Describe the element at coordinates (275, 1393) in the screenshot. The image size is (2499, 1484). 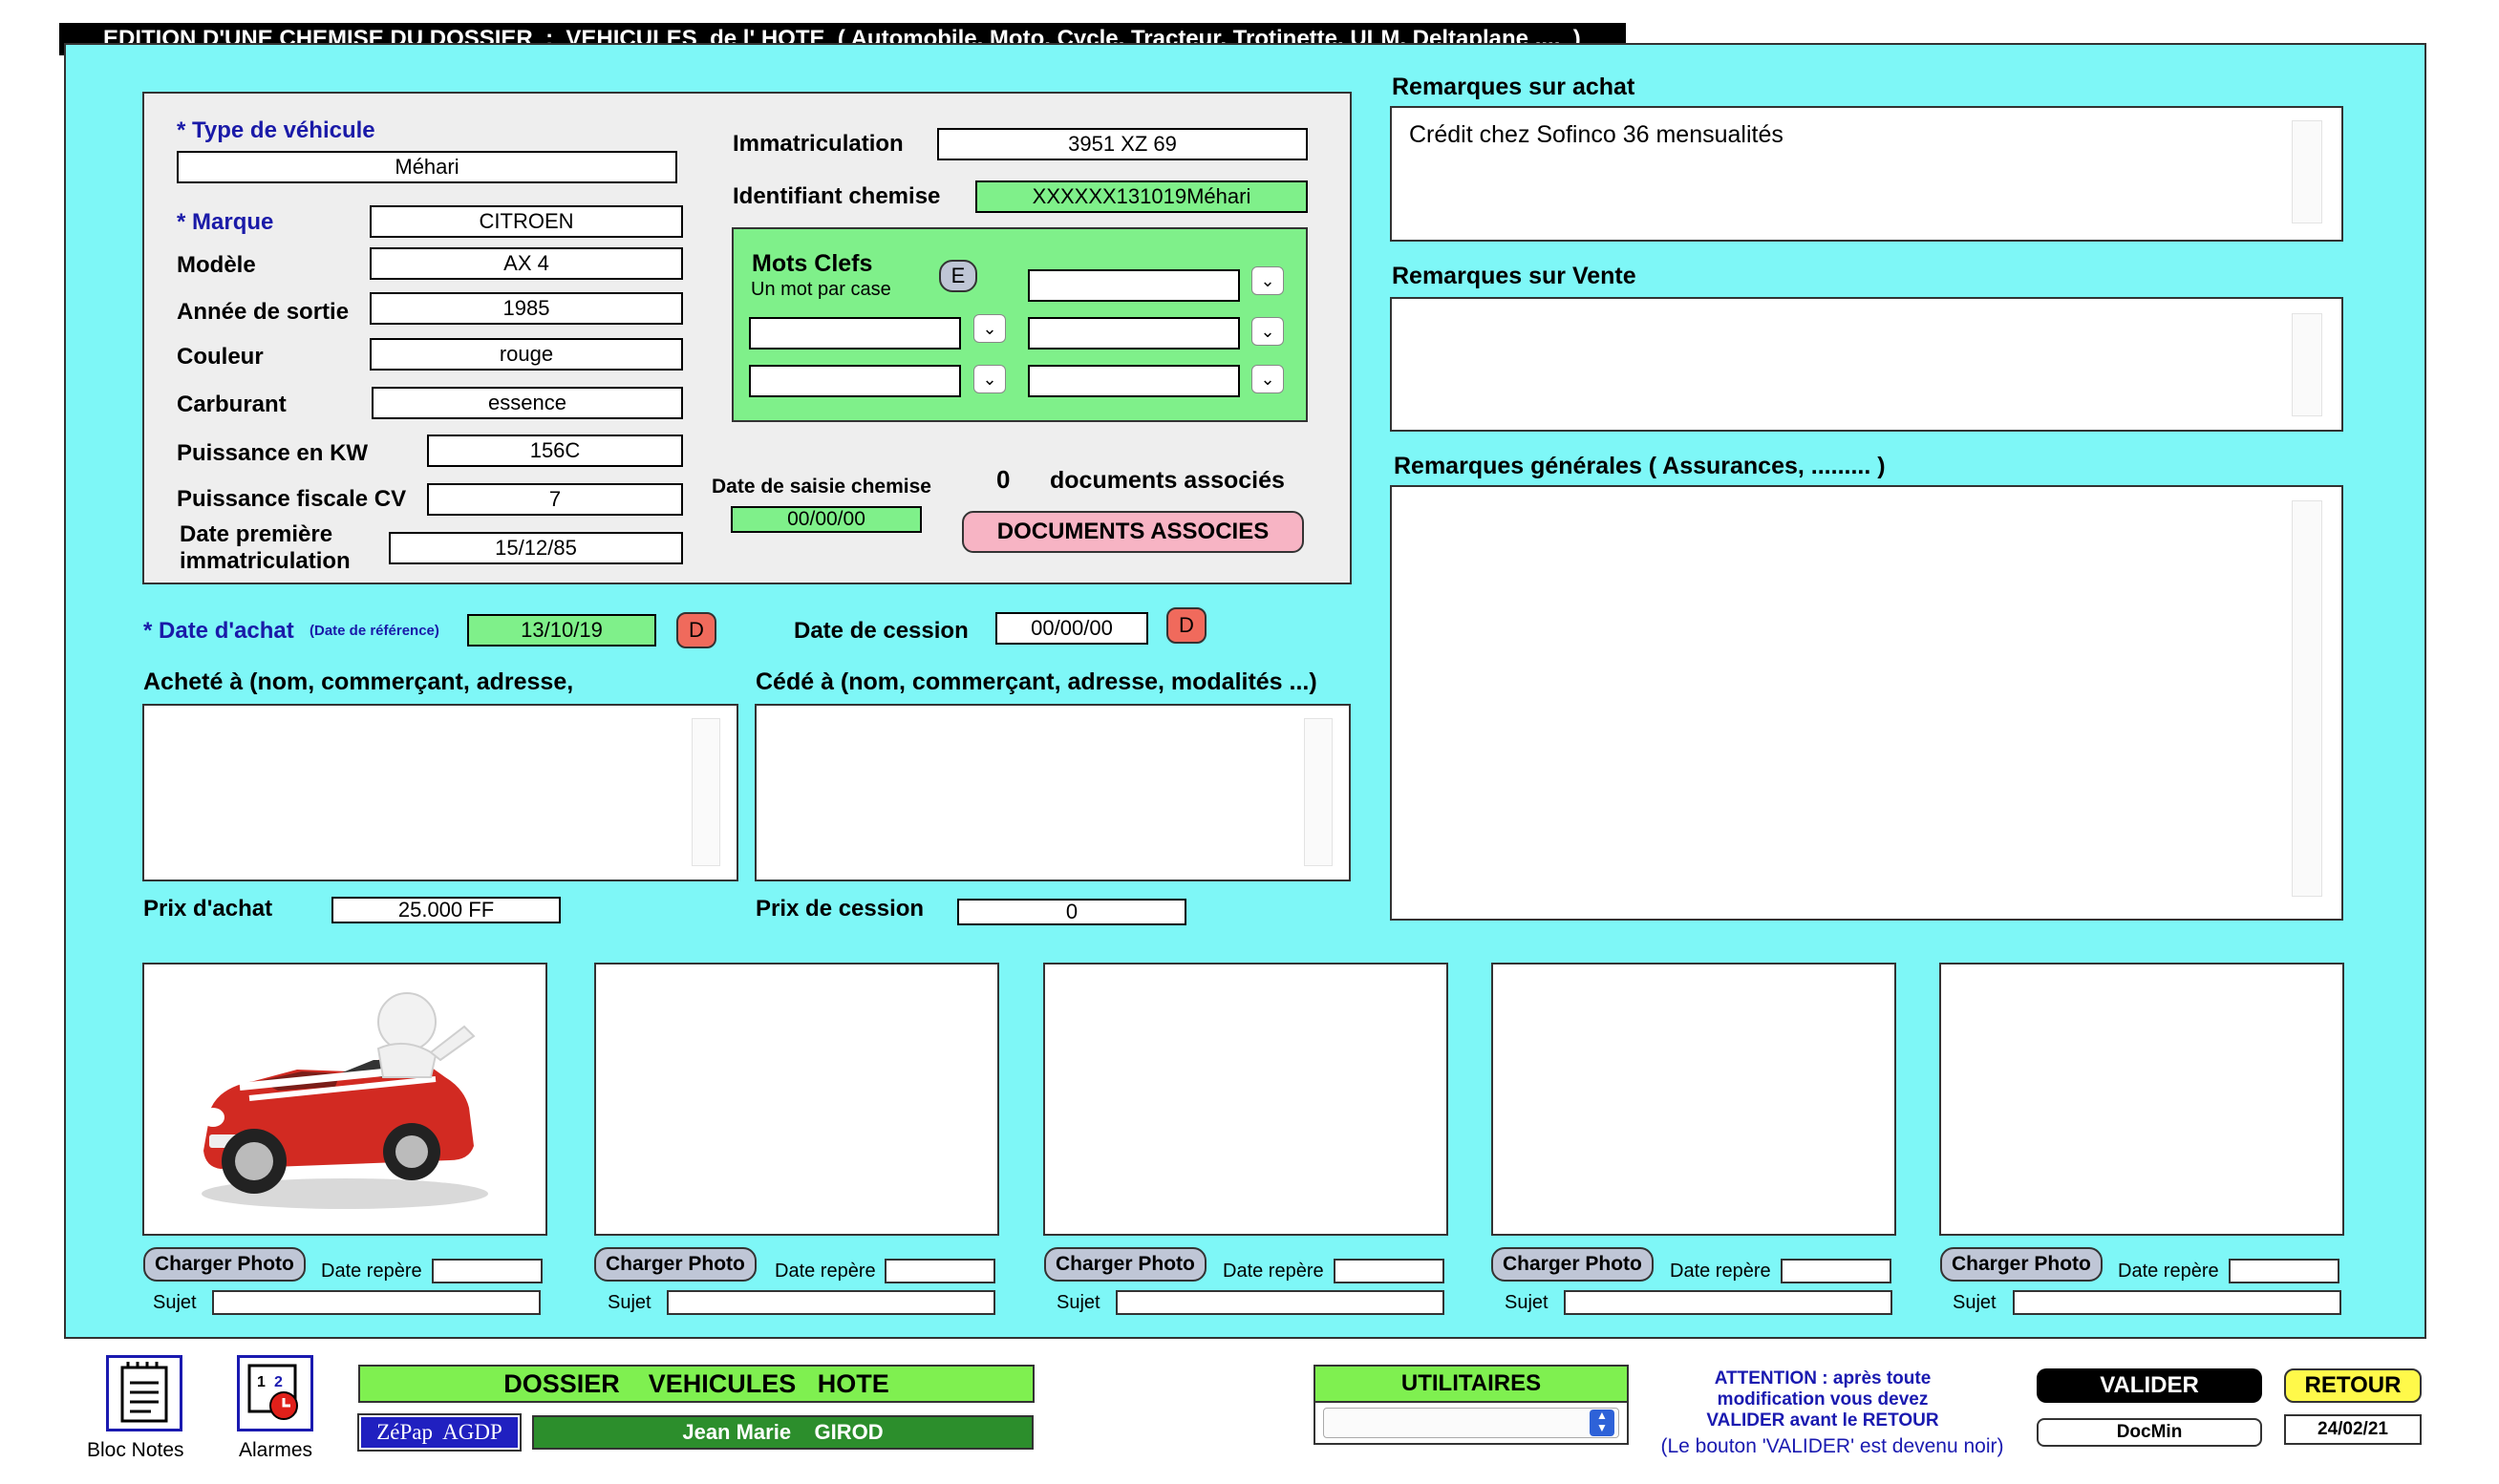
I see `alarmes-button: 1 2` at that location.